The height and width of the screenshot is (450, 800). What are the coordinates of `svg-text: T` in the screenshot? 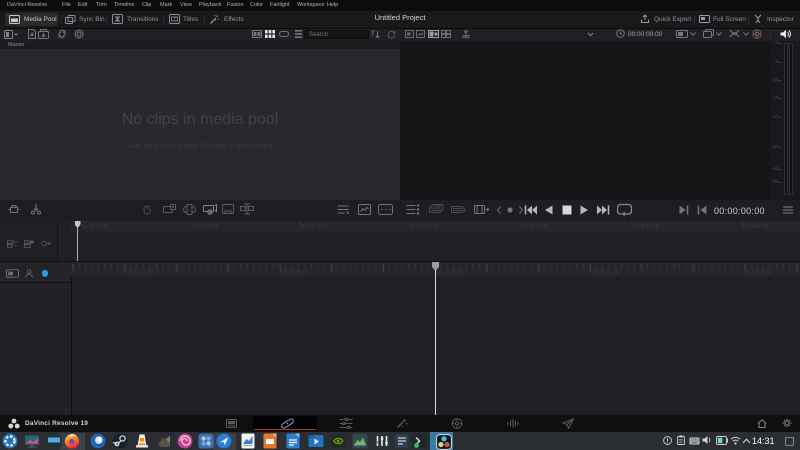 It's located at (174, 19).